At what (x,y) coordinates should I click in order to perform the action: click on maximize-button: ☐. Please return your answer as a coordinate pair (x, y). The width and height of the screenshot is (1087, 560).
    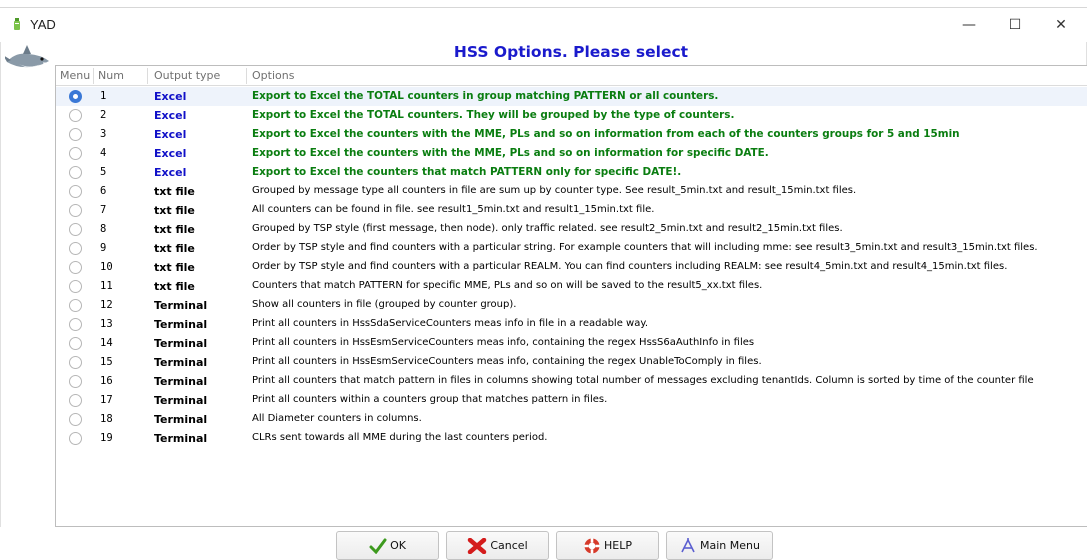
    Looking at the image, I should click on (1015, 25).